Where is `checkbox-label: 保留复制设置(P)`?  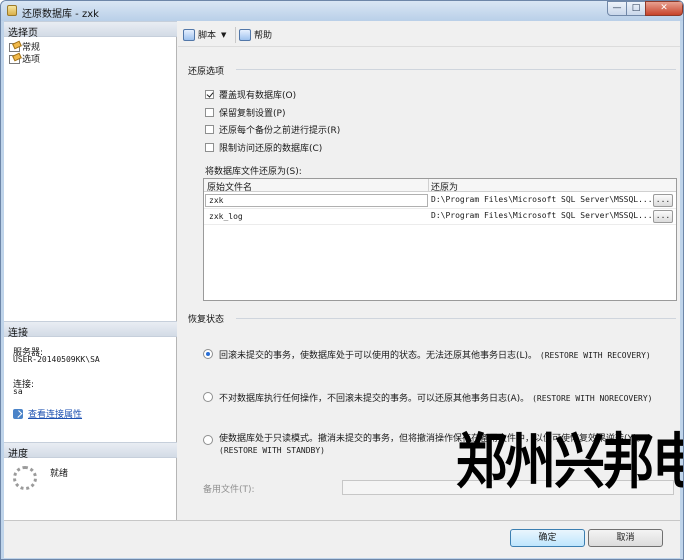
checkbox-label: 保留复制设置(P) is located at coordinates (252, 114).